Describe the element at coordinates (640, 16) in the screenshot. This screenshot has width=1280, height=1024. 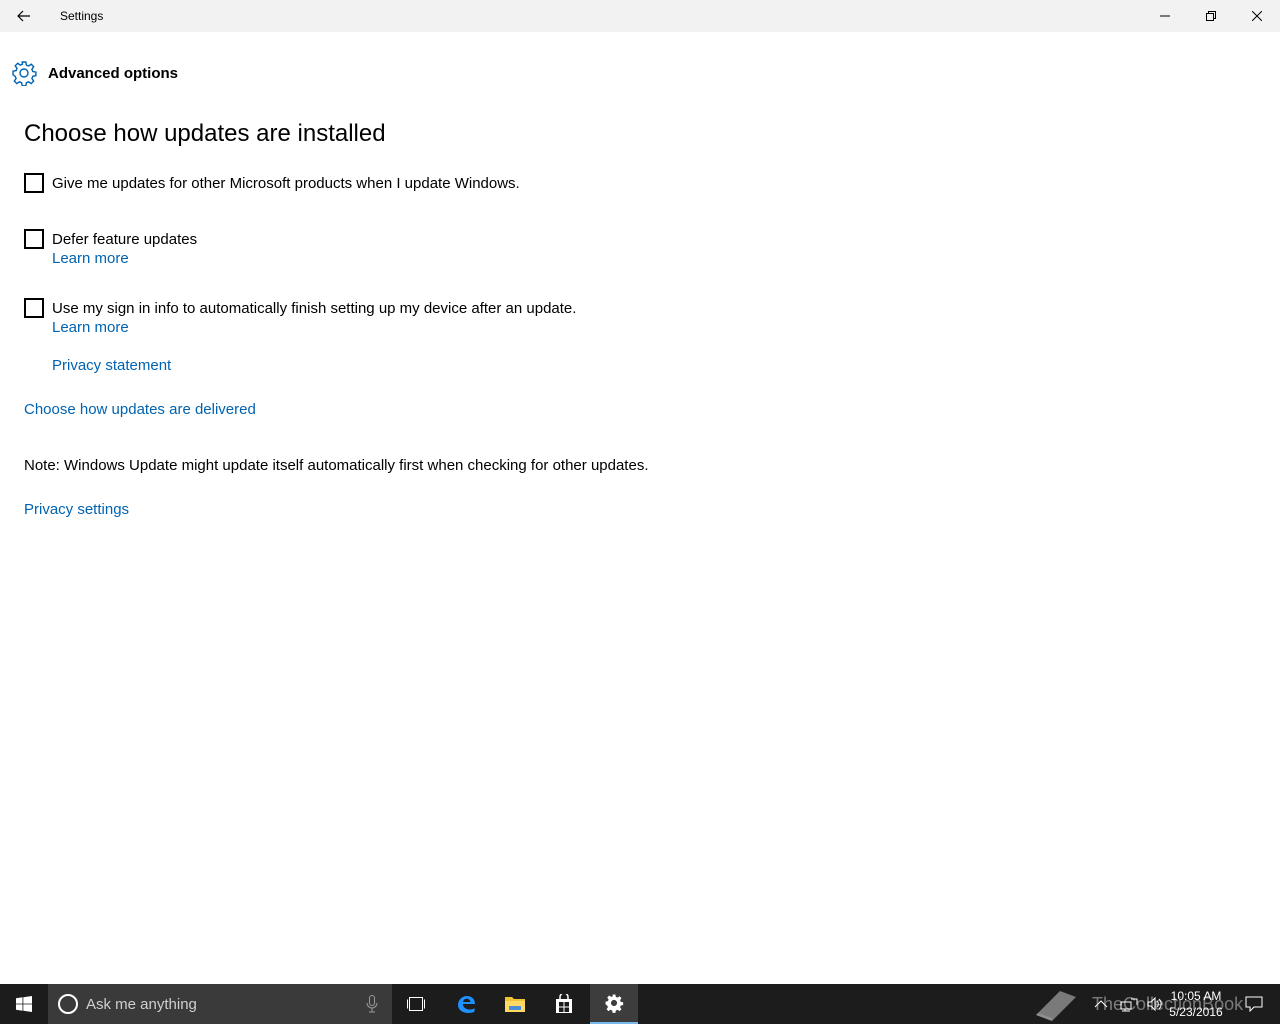
I see `title-bar: Settings` at that location.